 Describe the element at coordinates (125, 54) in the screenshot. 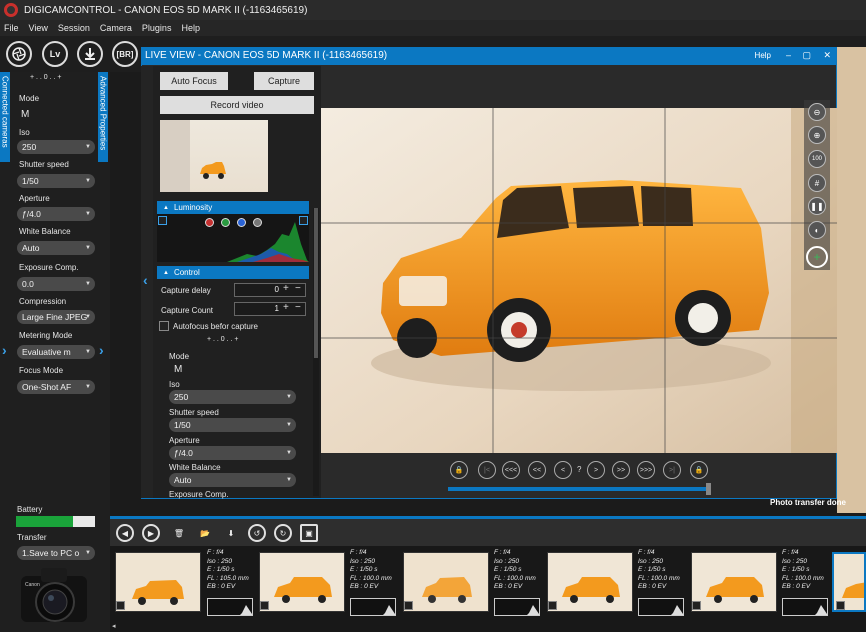

I see `bracketing-button: [BR]` at that location.